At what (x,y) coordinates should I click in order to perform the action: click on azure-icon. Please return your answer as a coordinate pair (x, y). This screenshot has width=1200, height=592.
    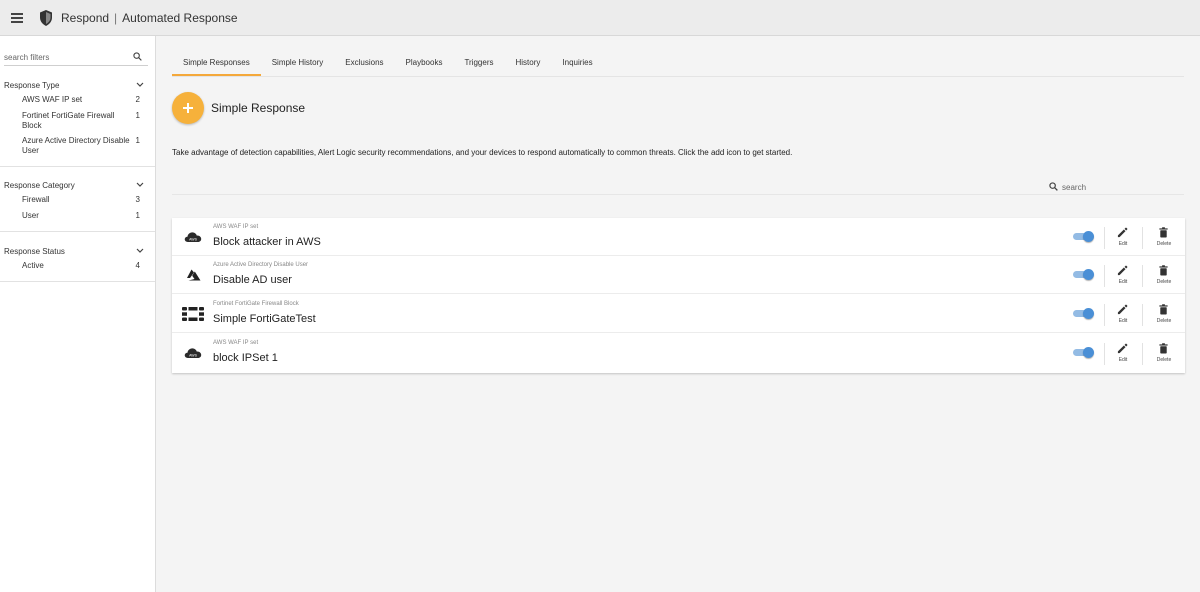
    Looking at the image, I should click on (193, 275).